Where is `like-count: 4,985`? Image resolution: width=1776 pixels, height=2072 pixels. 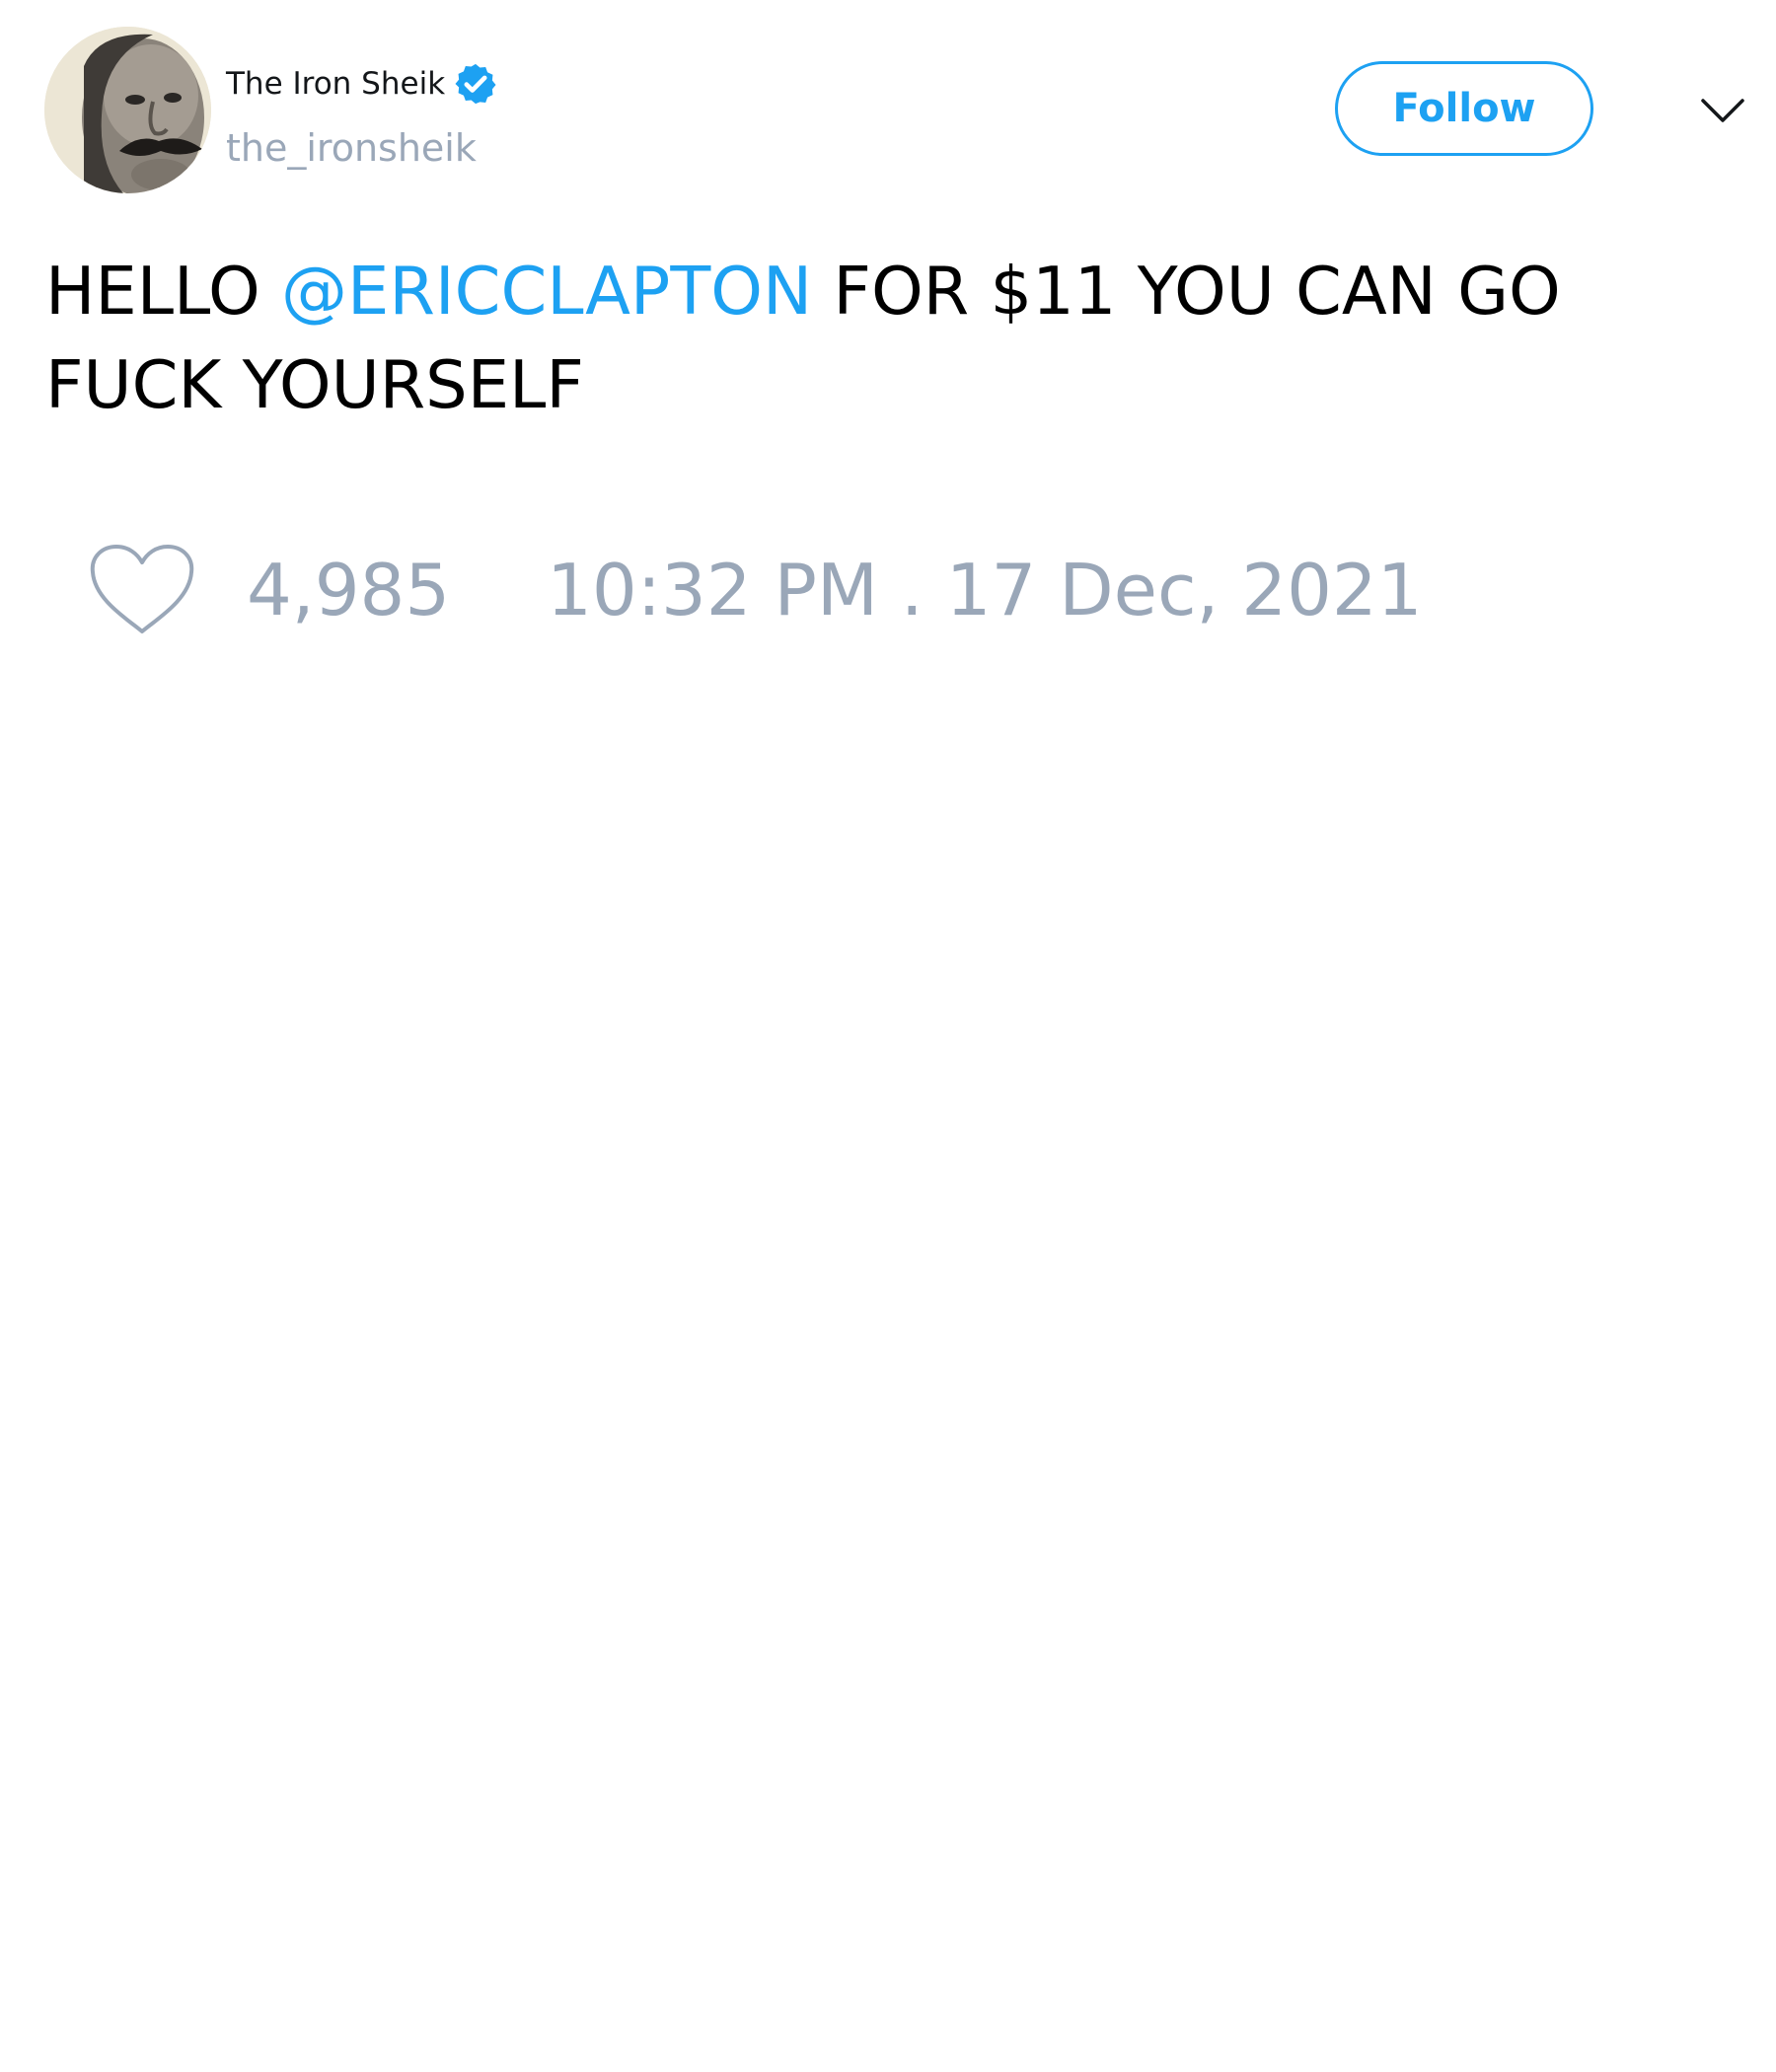 like-count: 4,985 is located at coordinates (349, 590).